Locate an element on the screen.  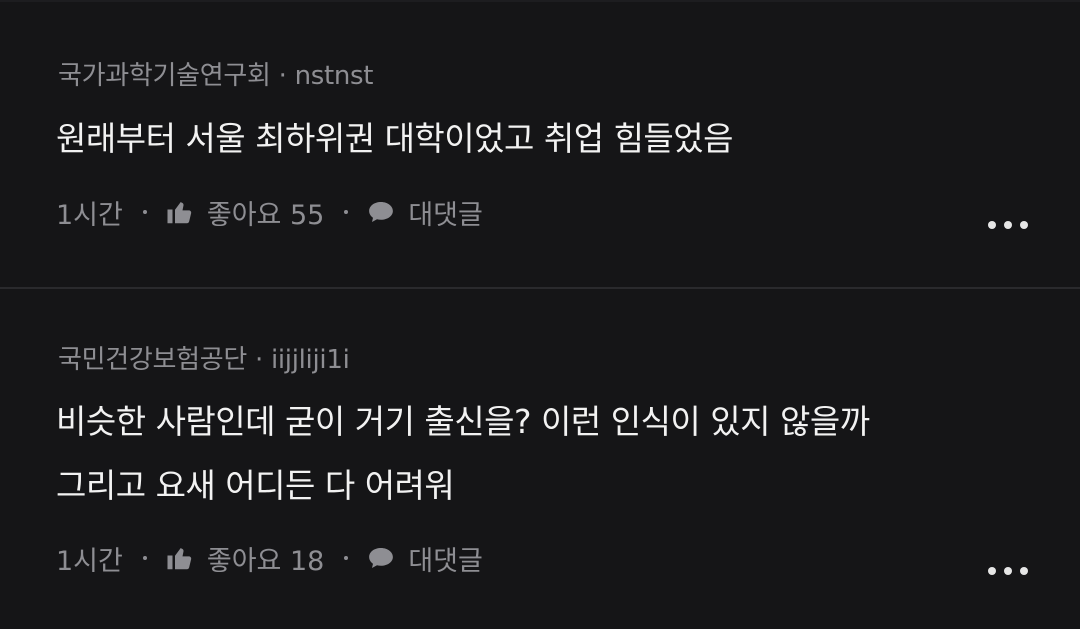
comment-author-line: 국민건강보험공단 · iijjliji1i is located at coordinates (204, 357).